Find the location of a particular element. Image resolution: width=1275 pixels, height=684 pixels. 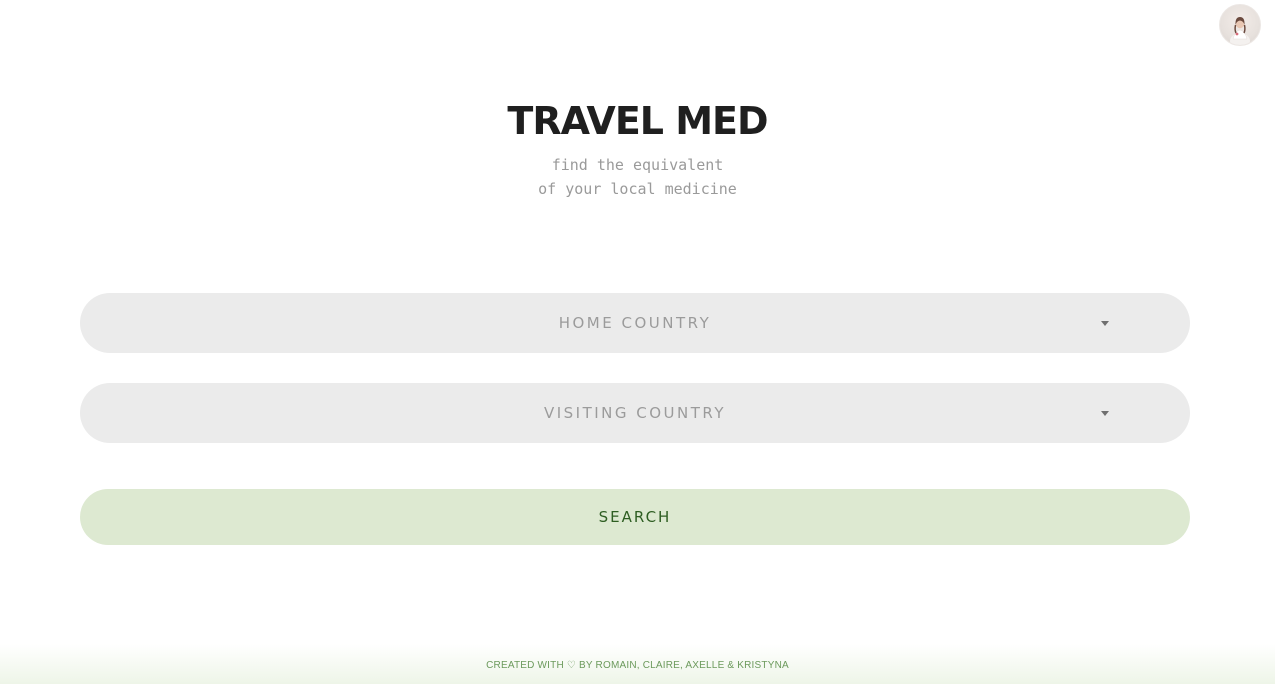

home-country-select: HOME COUNTRY is located at coordinates (635, 323).